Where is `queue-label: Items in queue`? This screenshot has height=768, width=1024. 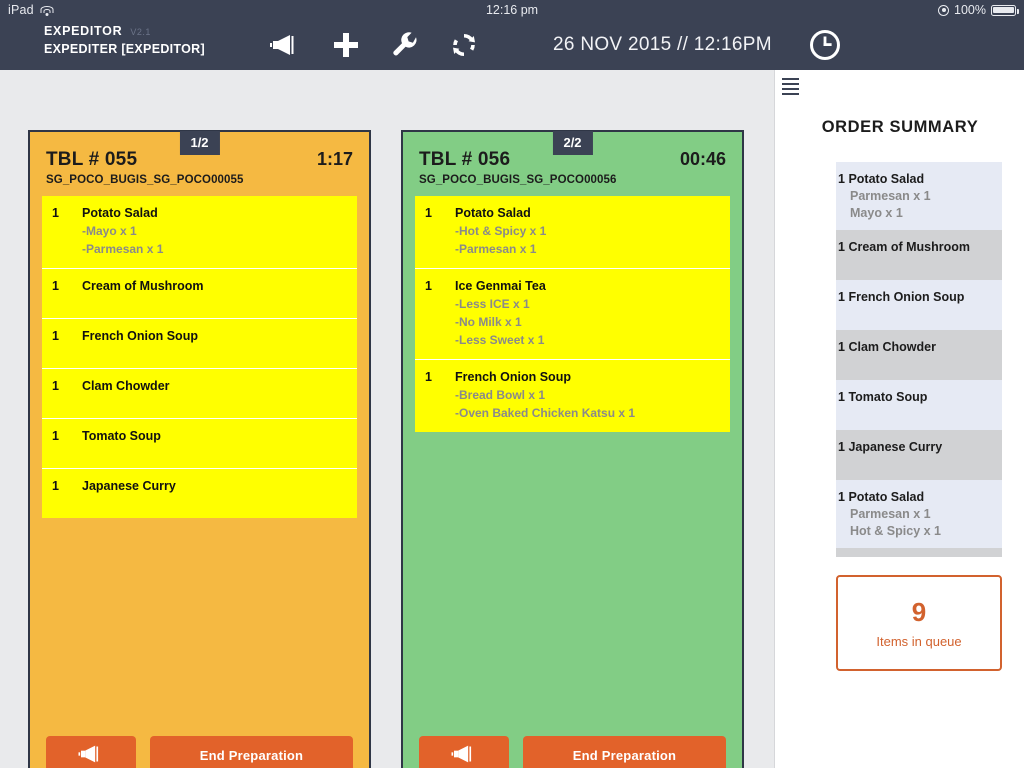 queue-label: Items in queue is located at coordinates (919, 641).